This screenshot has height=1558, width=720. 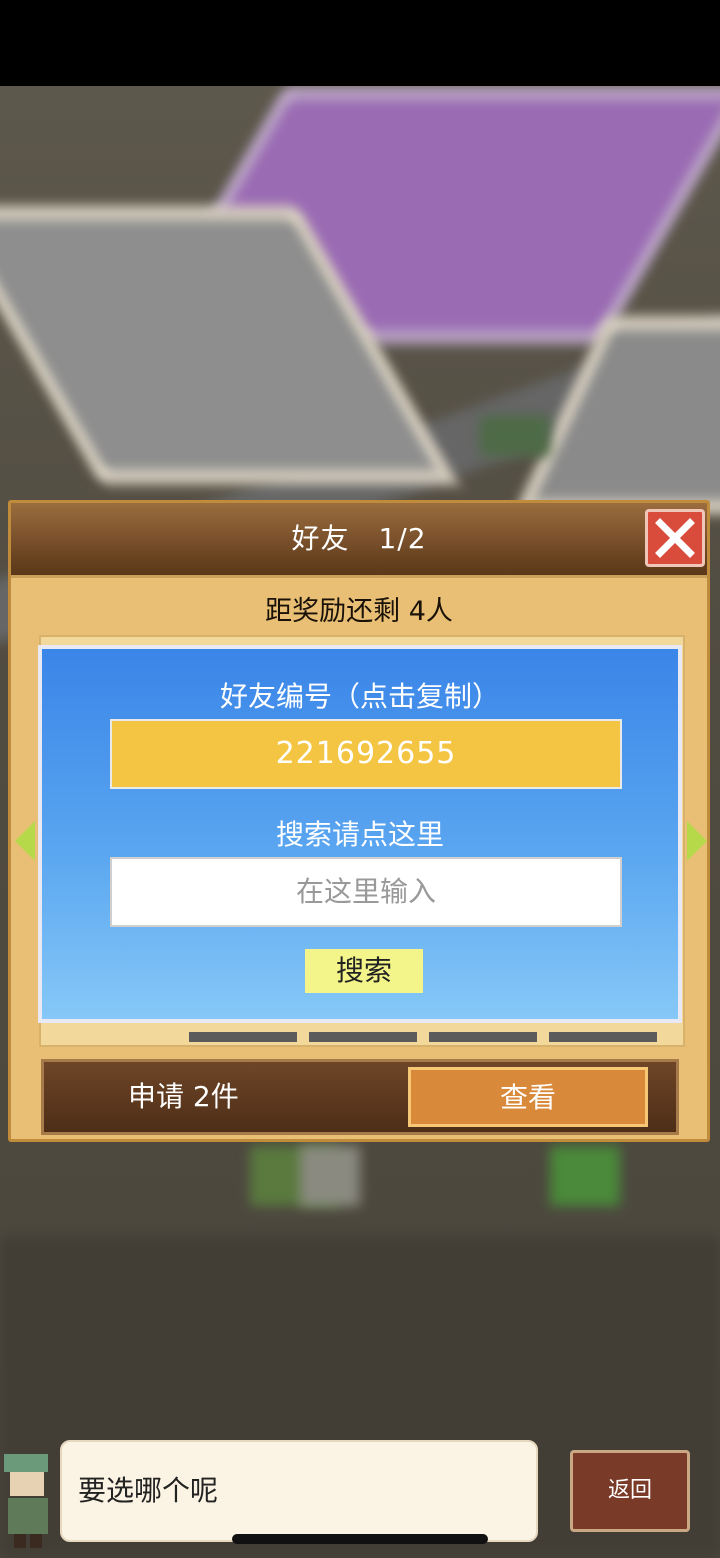 I want to click on arrow-left-icon, so click(x=25, y=841).